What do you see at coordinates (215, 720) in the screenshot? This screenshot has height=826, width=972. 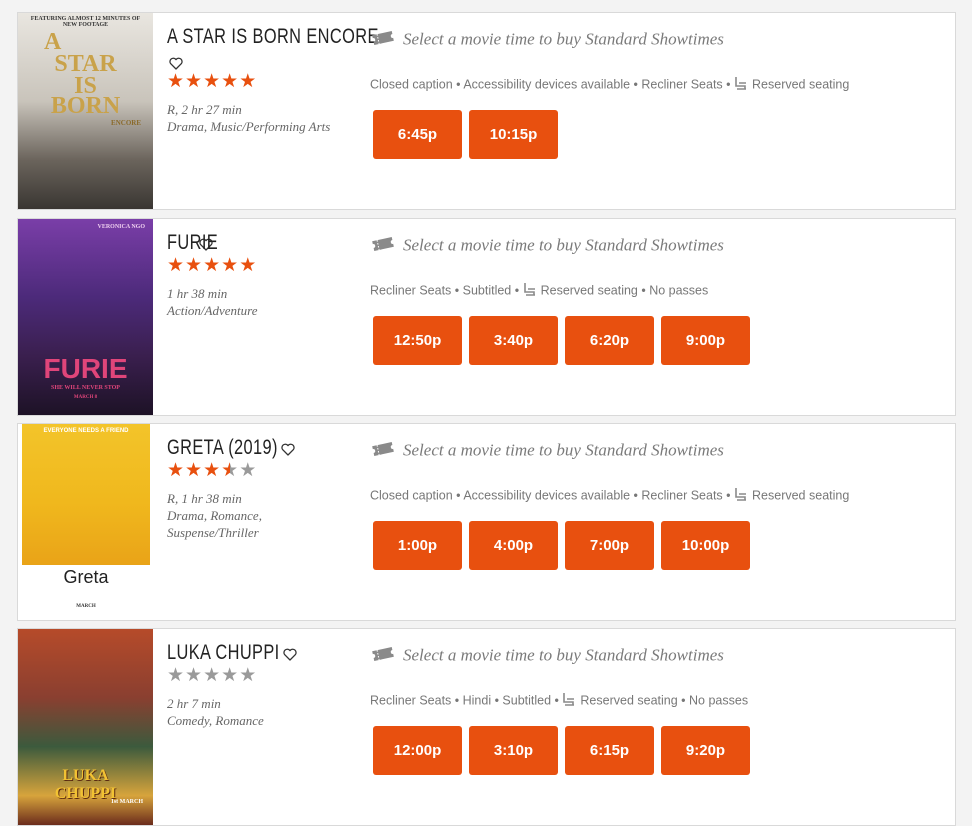 I see `genres: Comedy, Romance` at bounding box center [215, 720].